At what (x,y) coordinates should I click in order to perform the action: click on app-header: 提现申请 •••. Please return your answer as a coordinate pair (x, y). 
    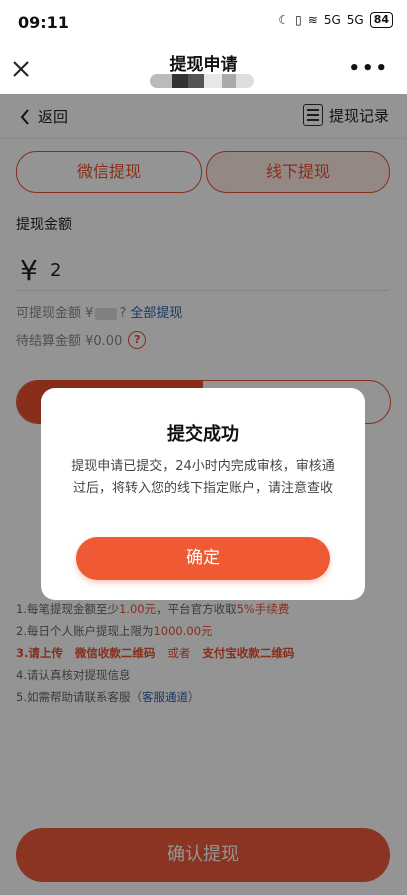
    Looking at the image, I should click on (203, 69).